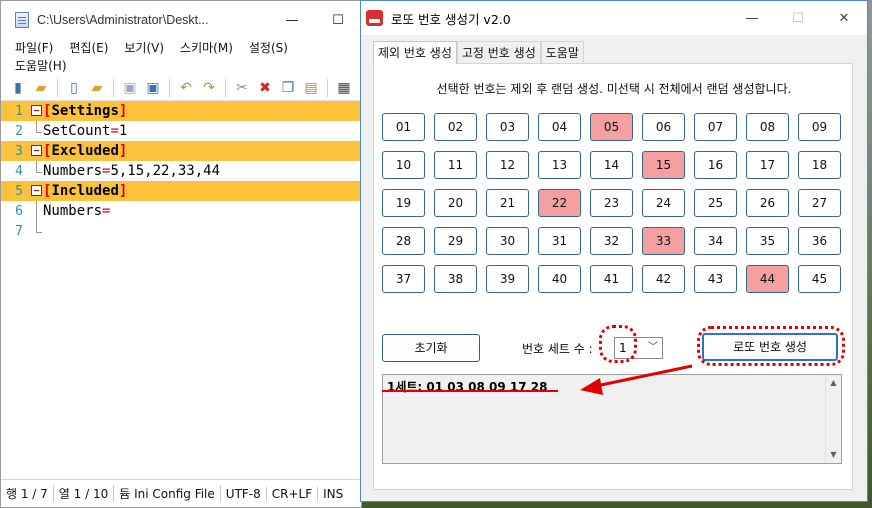 This screenshot has width=872, height=508. Describe the element at coordinates (181, 111) in the screenshot. I see `editor-line: 1 [Settings]` at that location.